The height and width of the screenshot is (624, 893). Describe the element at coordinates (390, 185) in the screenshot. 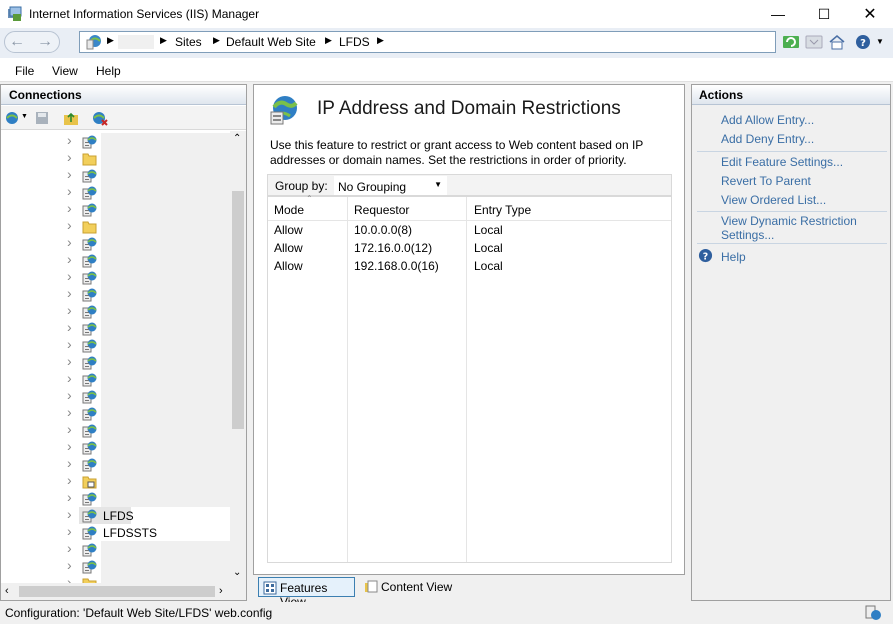

I see `group-by-dropdown: No Grouping ▼` at that location.